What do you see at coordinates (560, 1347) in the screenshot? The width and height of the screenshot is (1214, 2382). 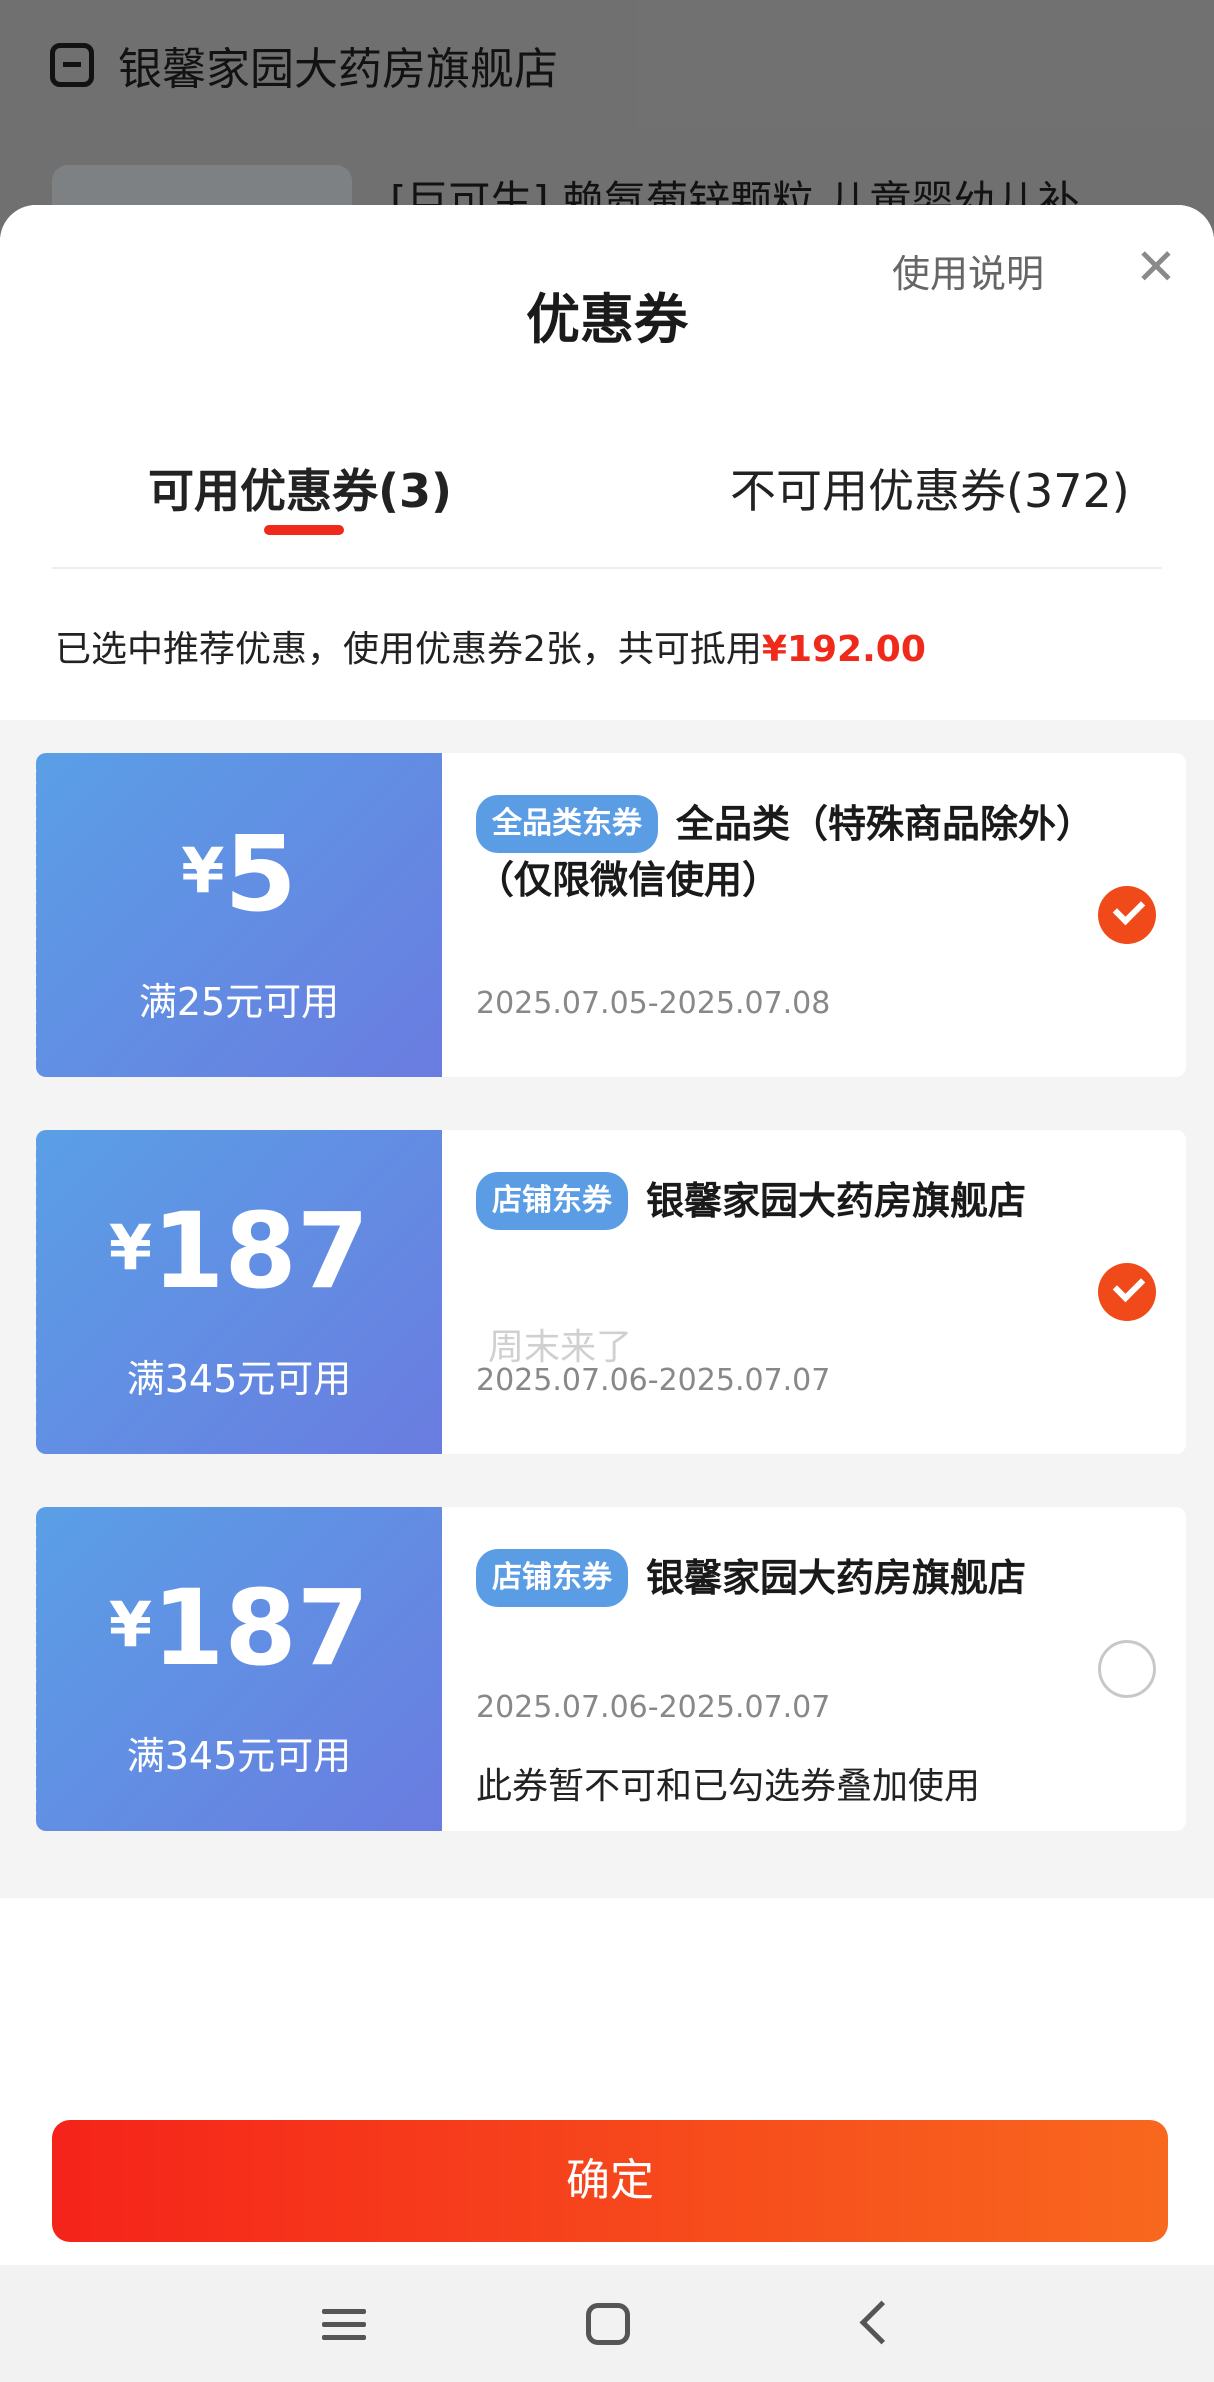 I see `watermark-text: 周末来了` at bounding box center [560, 1347].